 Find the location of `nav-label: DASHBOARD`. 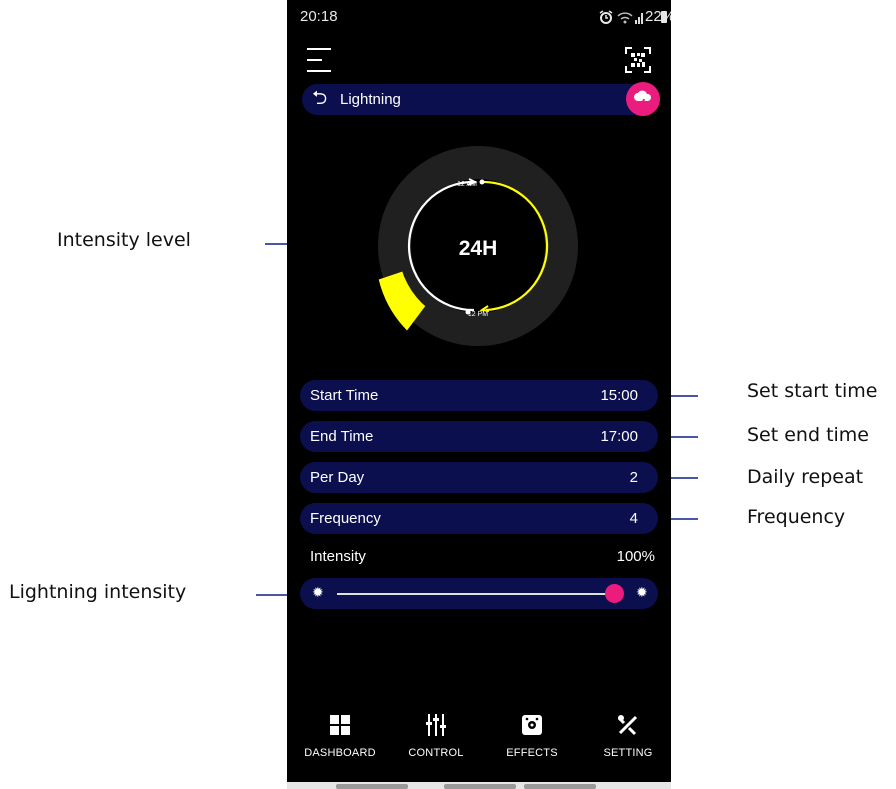

nav-label: DASHBOARD is located at coordinates (340, 753).